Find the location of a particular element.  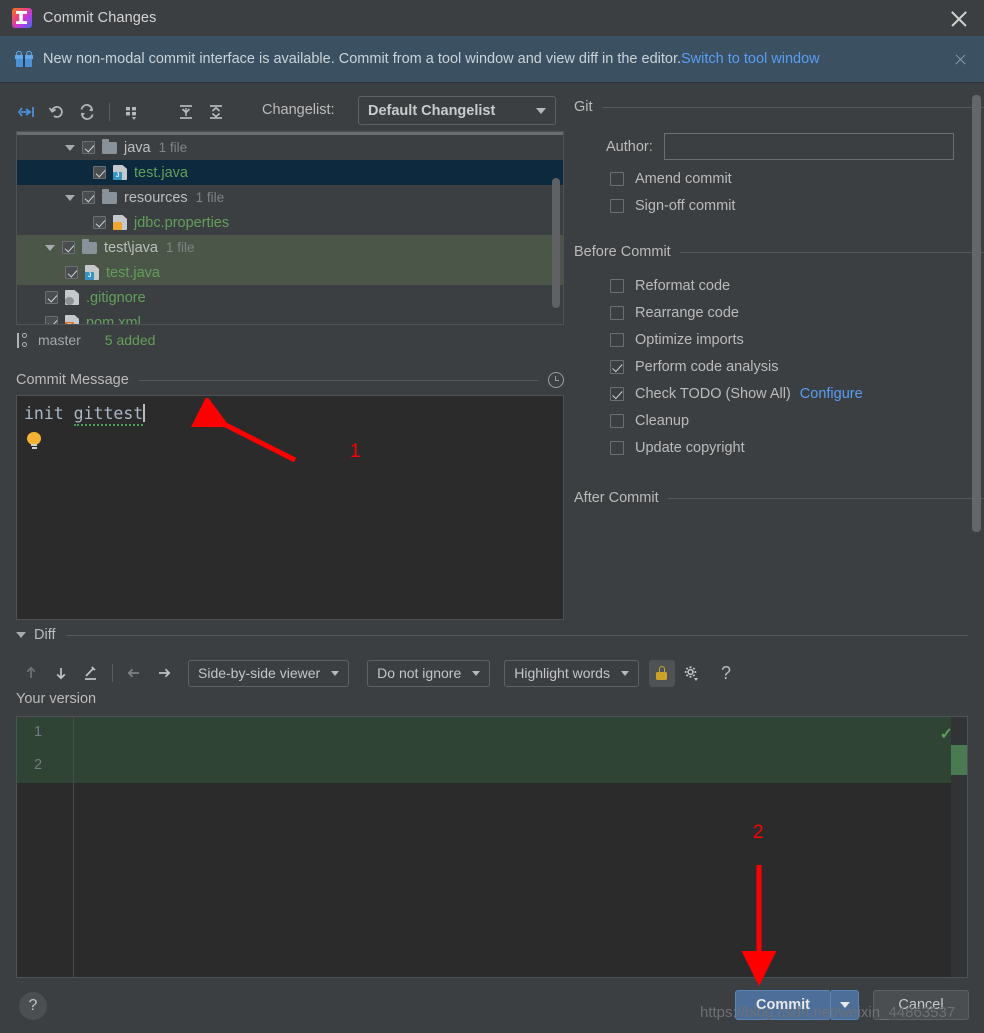

question-mark-icon: ? is located at coordinates (726, 673).